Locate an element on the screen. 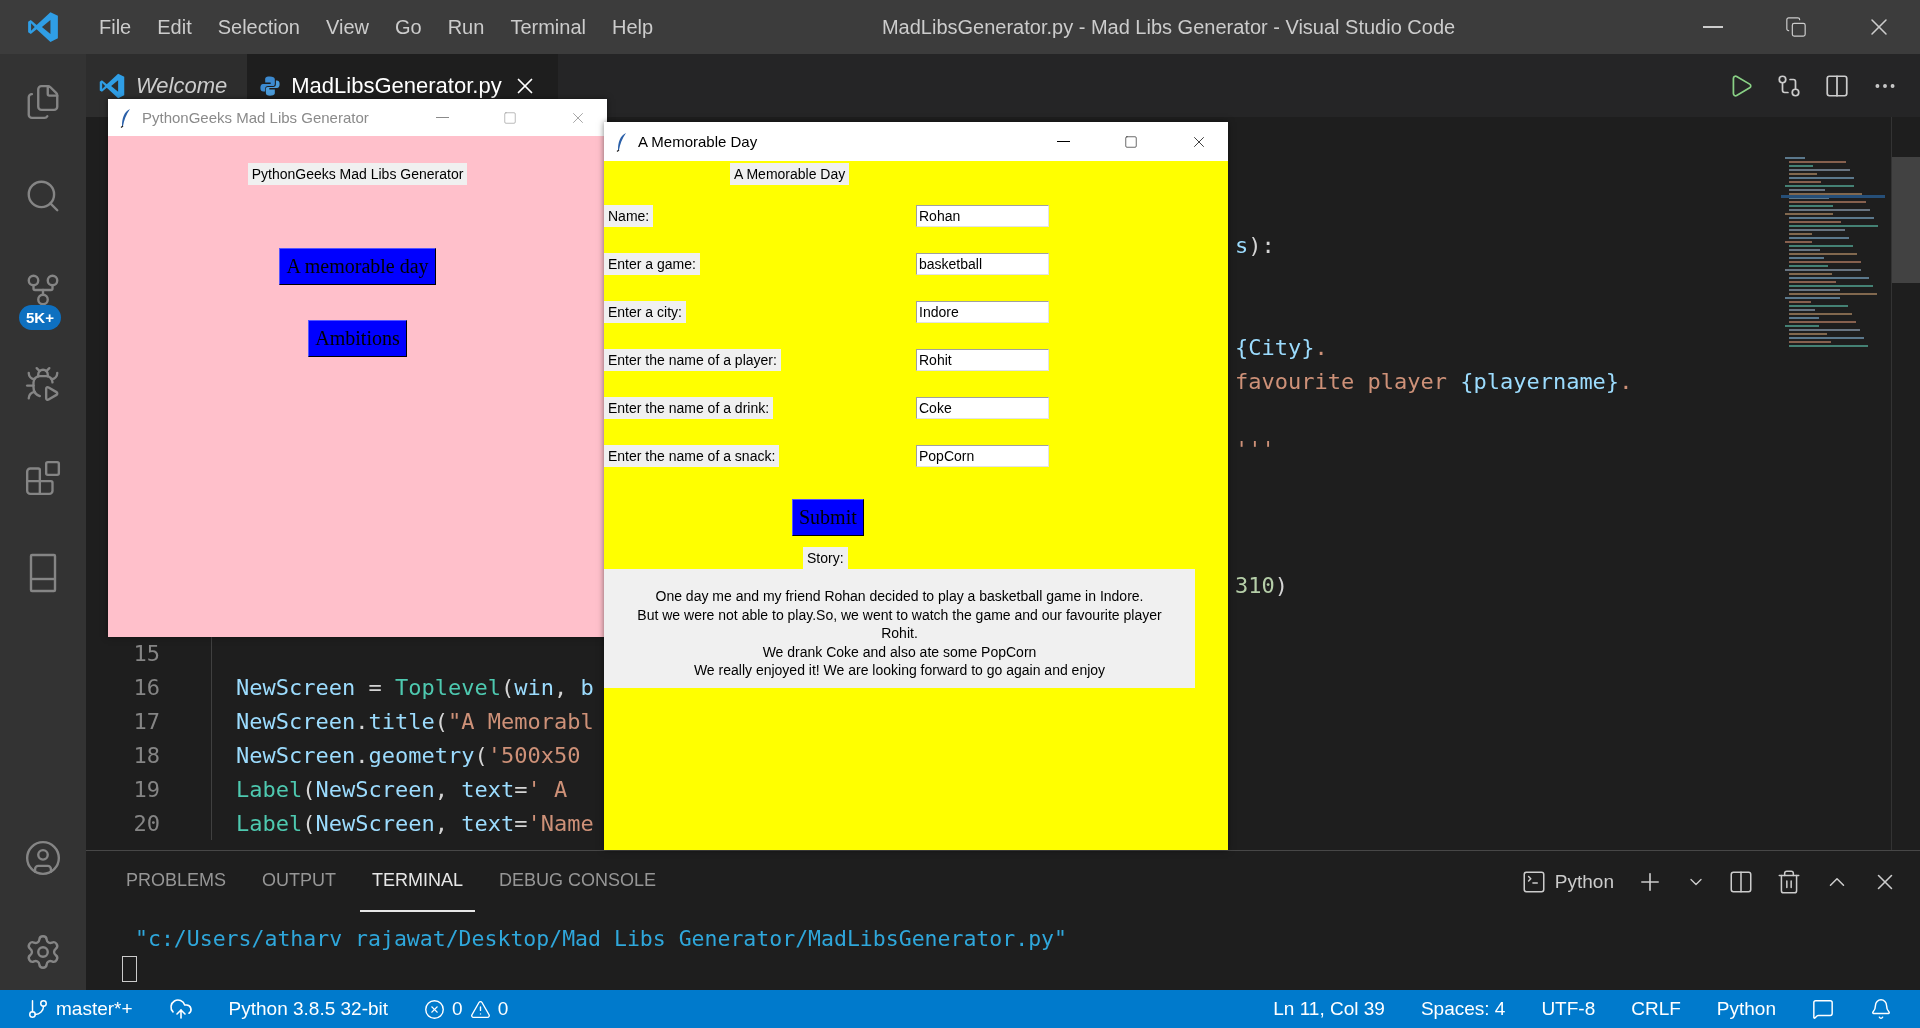 This screenshot has height=1028, width=1920. code-line: Label(NewScreen, text='Name is located at coordinates (415, 823).